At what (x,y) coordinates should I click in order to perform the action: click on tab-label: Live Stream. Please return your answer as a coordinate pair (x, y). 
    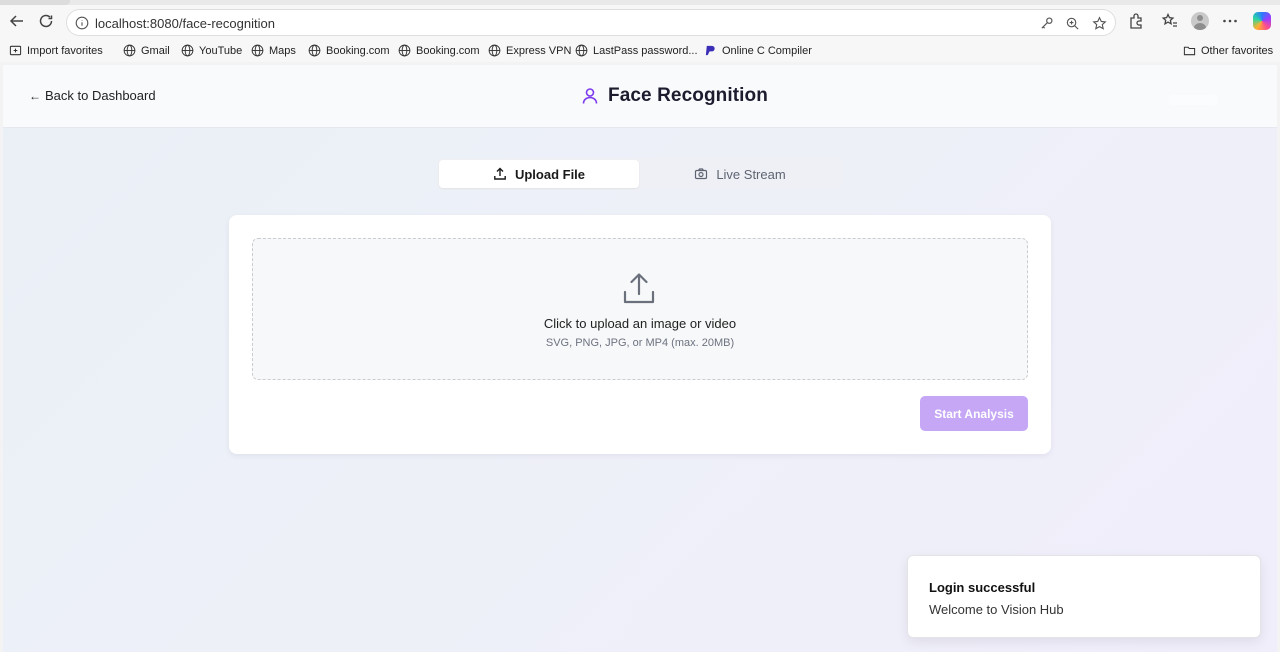
    Looking at the image, I should click on (751, 174).